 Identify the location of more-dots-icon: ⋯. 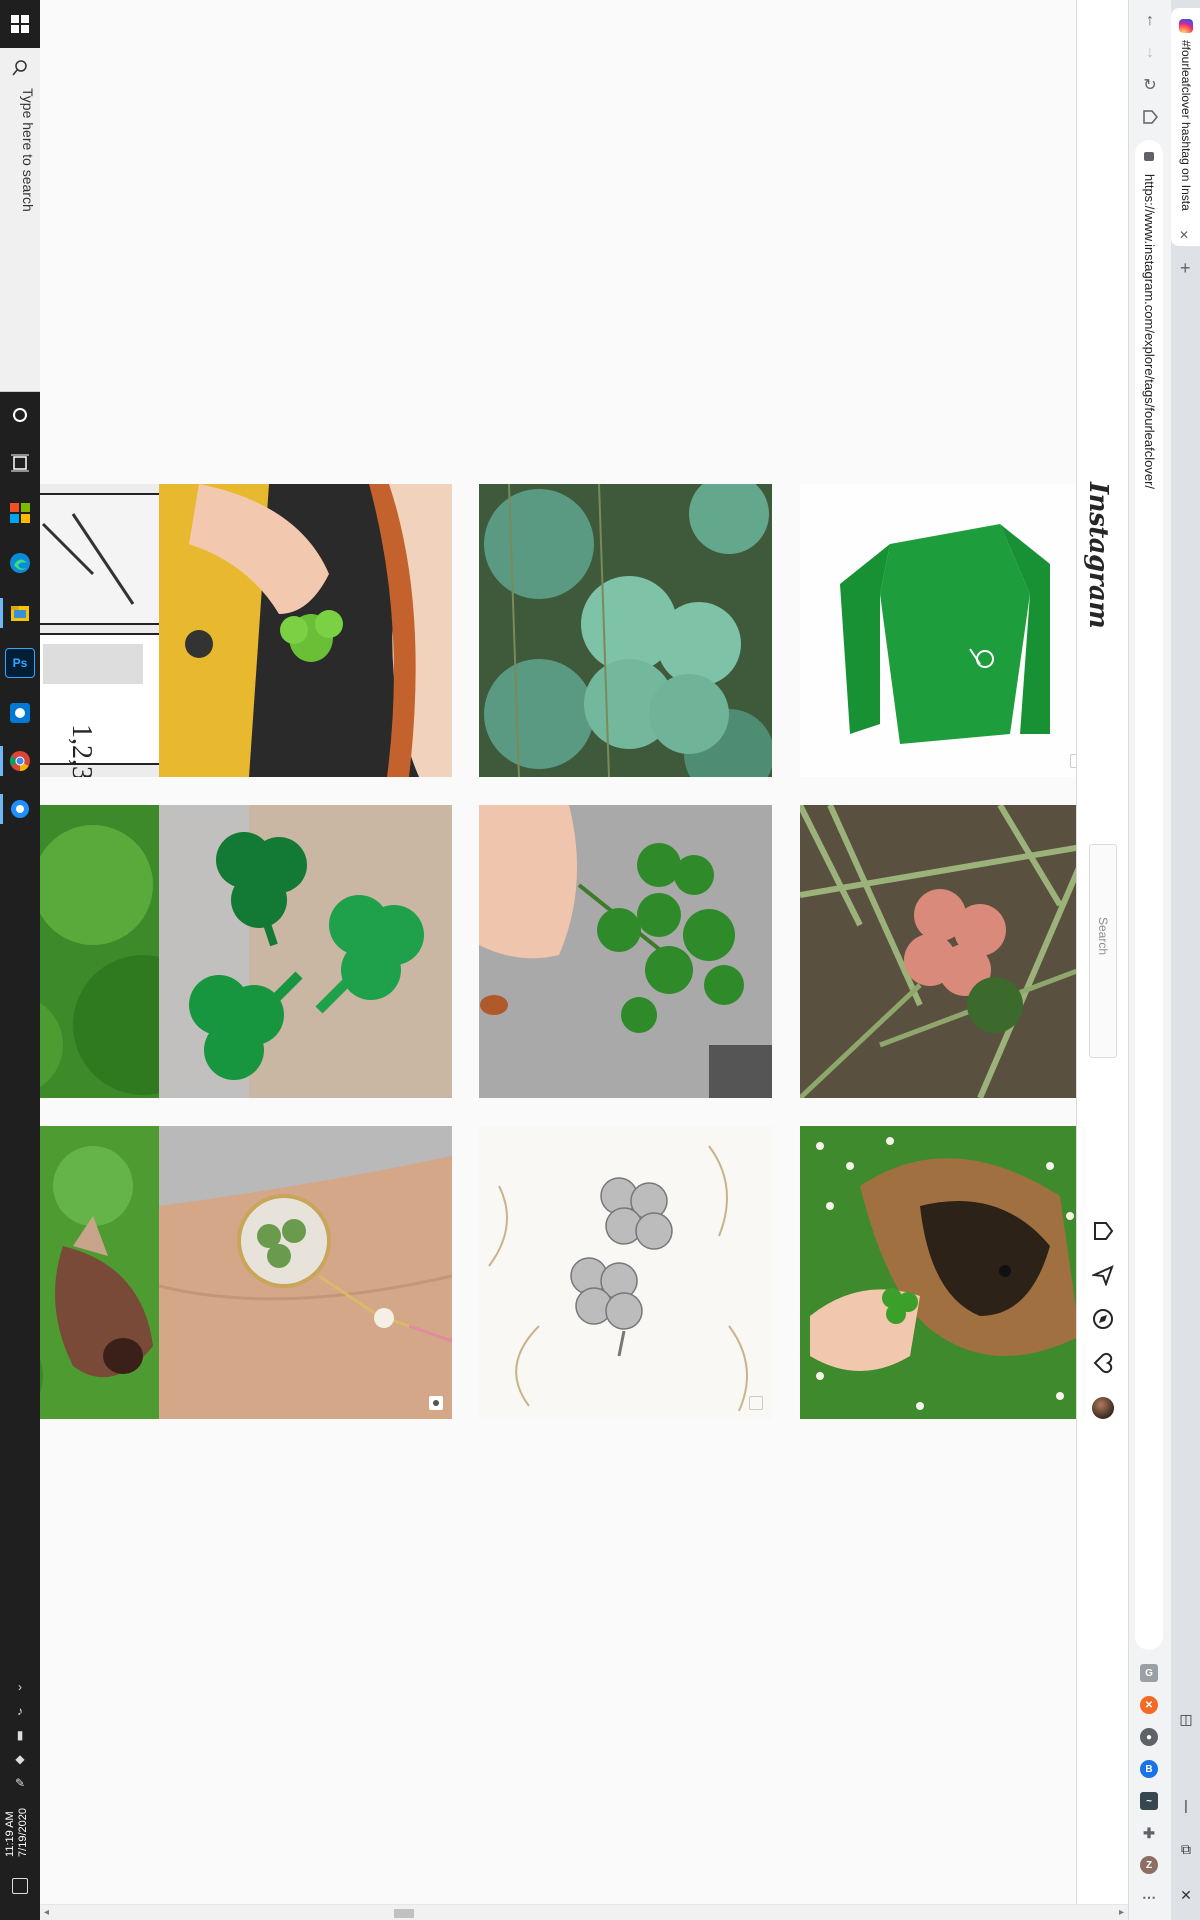
(1149, 1896).